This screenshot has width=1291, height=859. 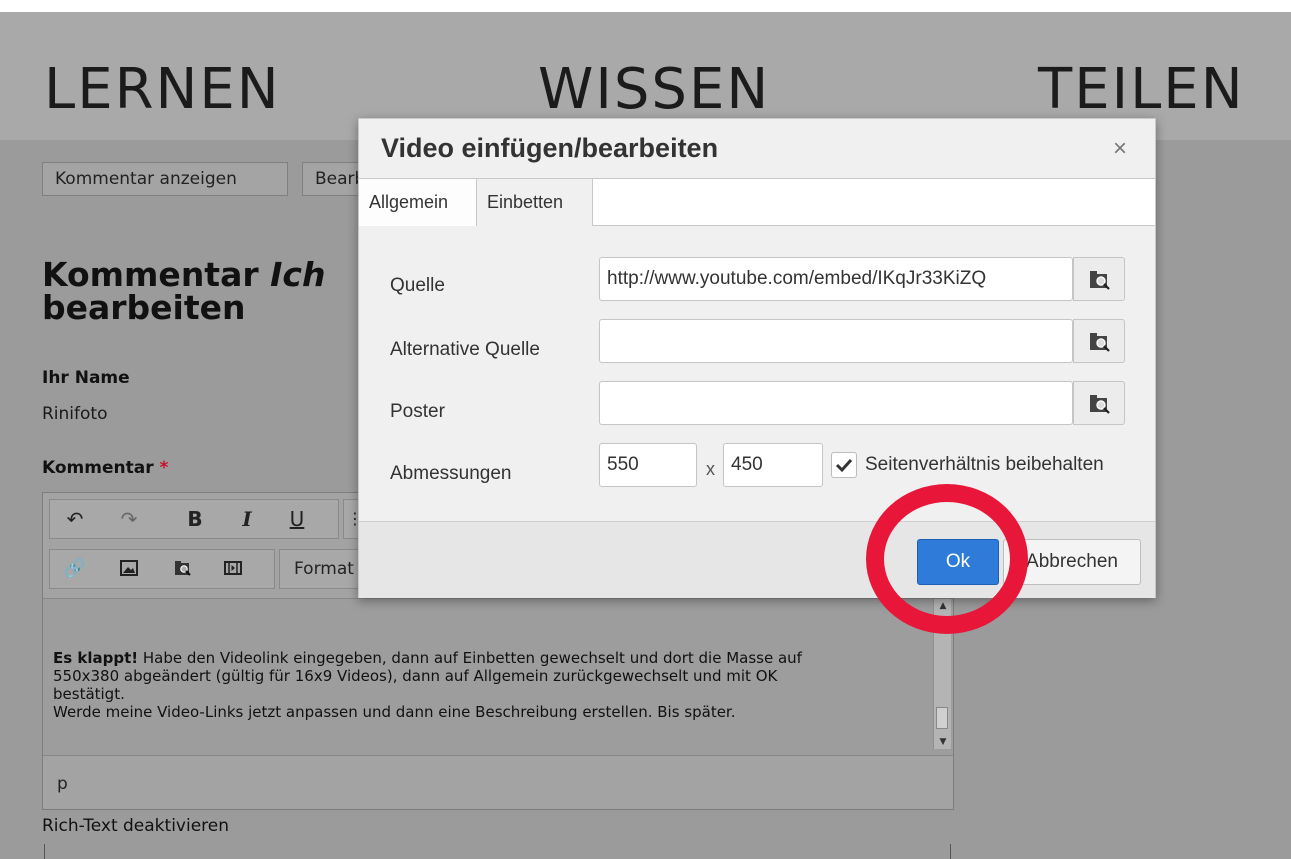 What do you see at coordinates (417, 285) in the screenshot?
I see `source-label: Quelle` at bounding box center [417, 285].